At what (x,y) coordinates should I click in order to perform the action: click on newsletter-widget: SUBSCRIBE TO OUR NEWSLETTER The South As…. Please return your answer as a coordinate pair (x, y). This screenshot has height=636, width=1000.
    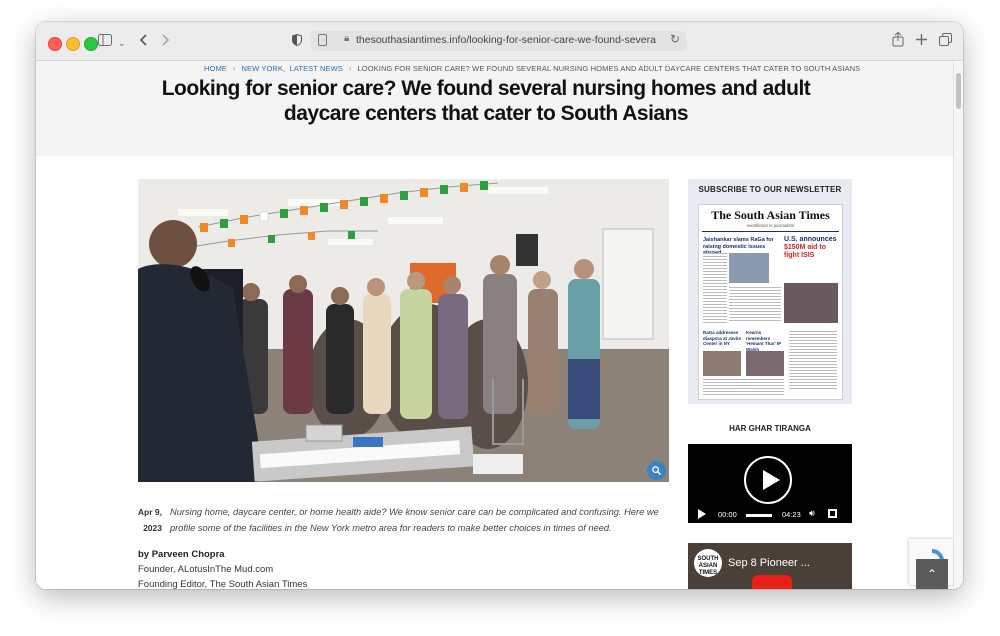
    Looking at the image, I should click on (770, 291).